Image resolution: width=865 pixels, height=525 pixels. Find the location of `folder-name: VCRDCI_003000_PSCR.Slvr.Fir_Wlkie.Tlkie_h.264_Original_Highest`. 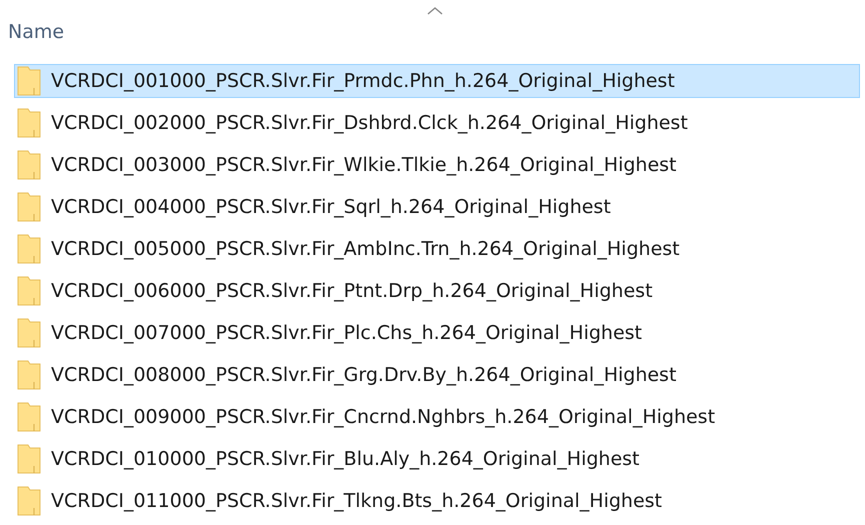

folder-name: VCRDCI_003000_PSCR.Slvr.Fir_Wlkie.Tlkie_h.264_Original_Highest is located at coordinates (364, 165).